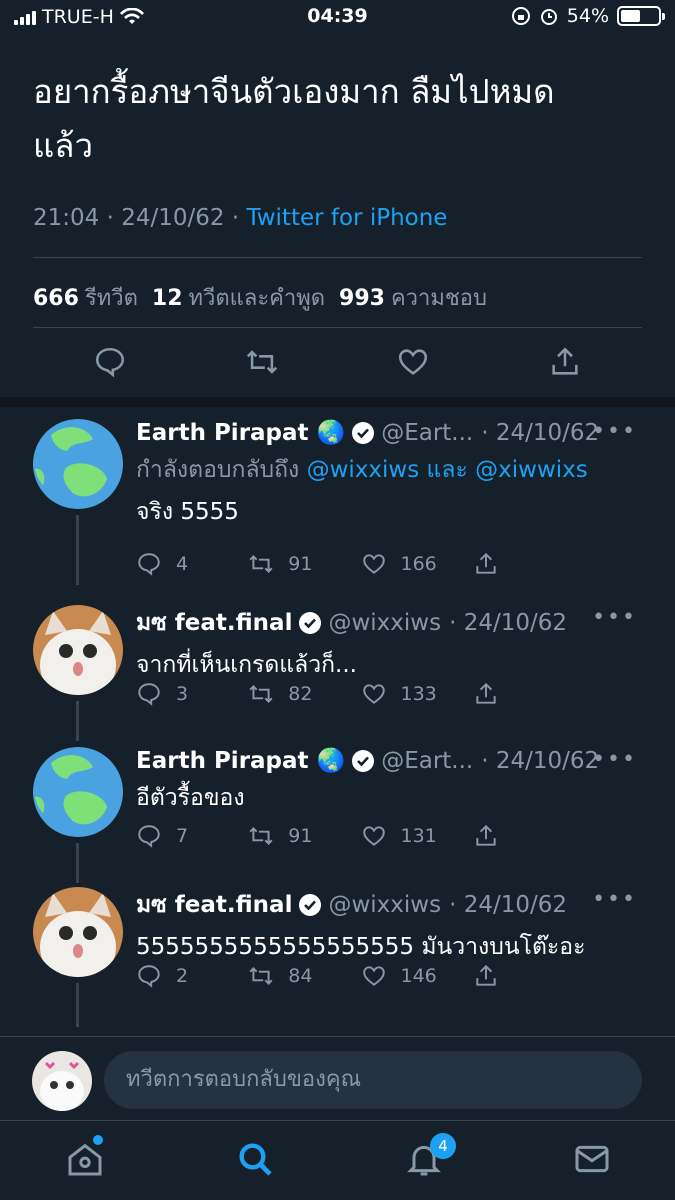 Image resolution: width=675 pixels, height=1200 pixels. I want to click on retweets-count: 666, so click(56, 298).